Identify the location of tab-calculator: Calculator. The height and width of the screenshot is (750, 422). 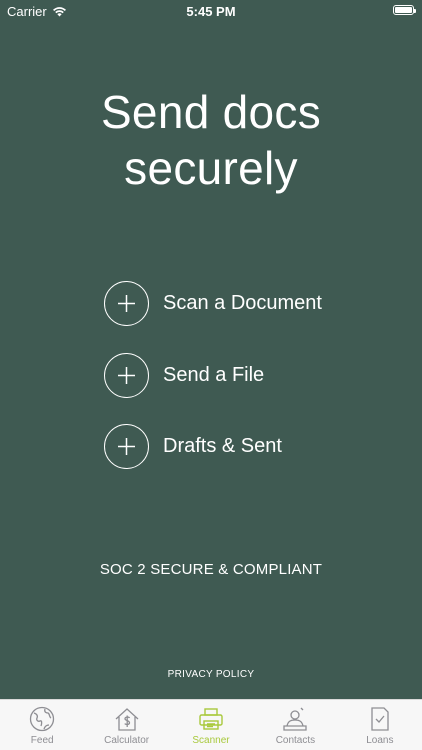
(126, 725).